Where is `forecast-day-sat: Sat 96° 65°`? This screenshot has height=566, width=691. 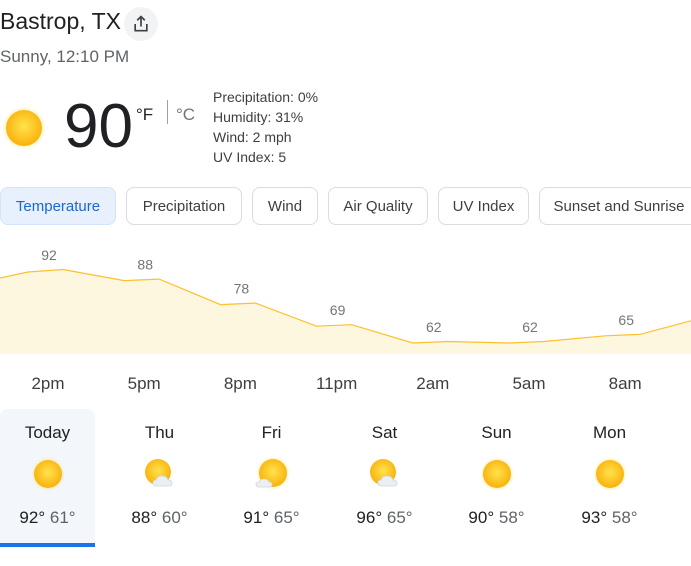
forecast-day-sat: Sat 96° 65° is located at coordinates (384, 478).